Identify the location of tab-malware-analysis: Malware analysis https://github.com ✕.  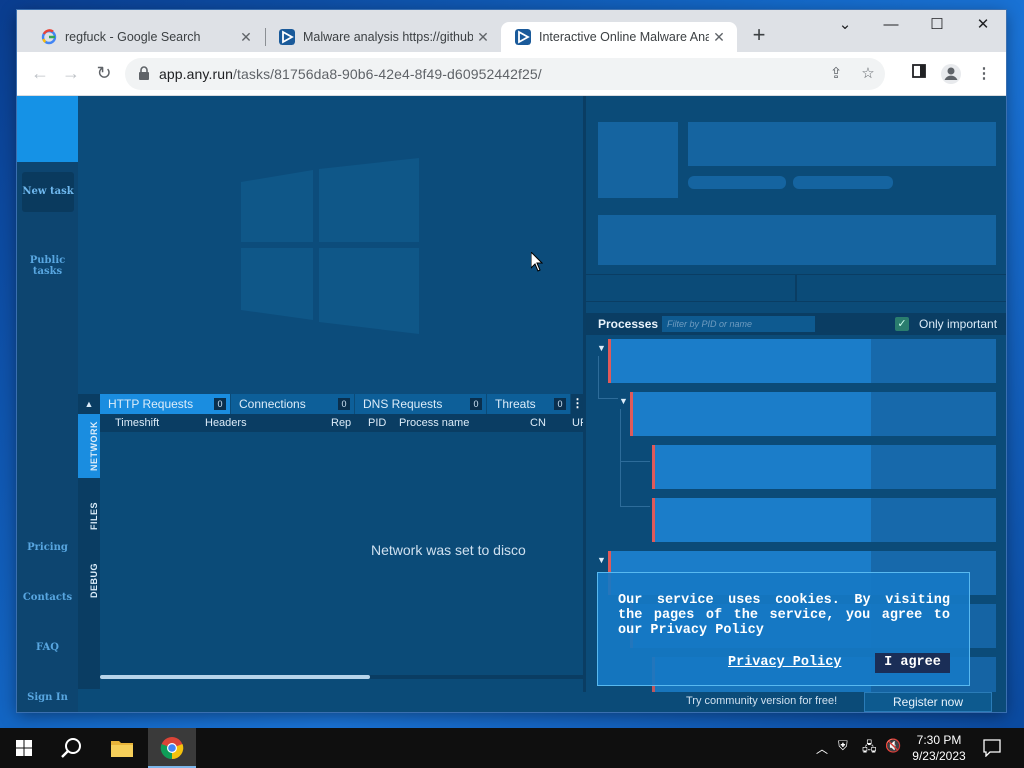
(383, 37).